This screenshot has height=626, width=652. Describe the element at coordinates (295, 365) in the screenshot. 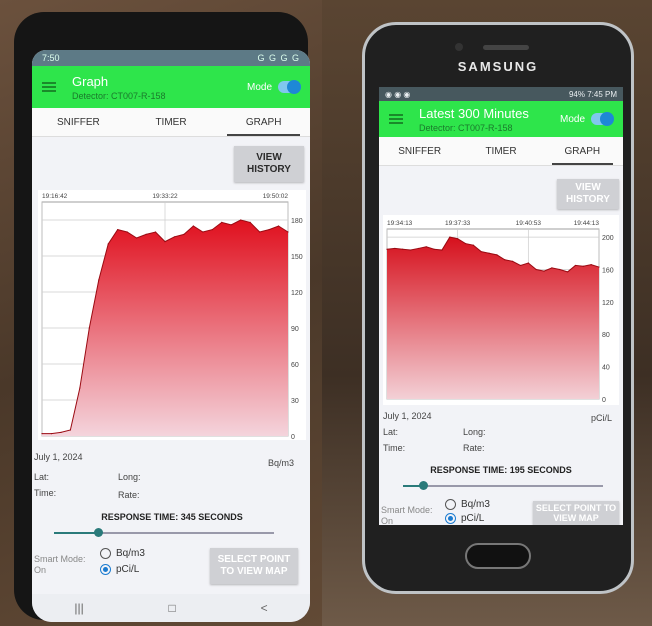

I see `y-tick-label: 60` at that location.